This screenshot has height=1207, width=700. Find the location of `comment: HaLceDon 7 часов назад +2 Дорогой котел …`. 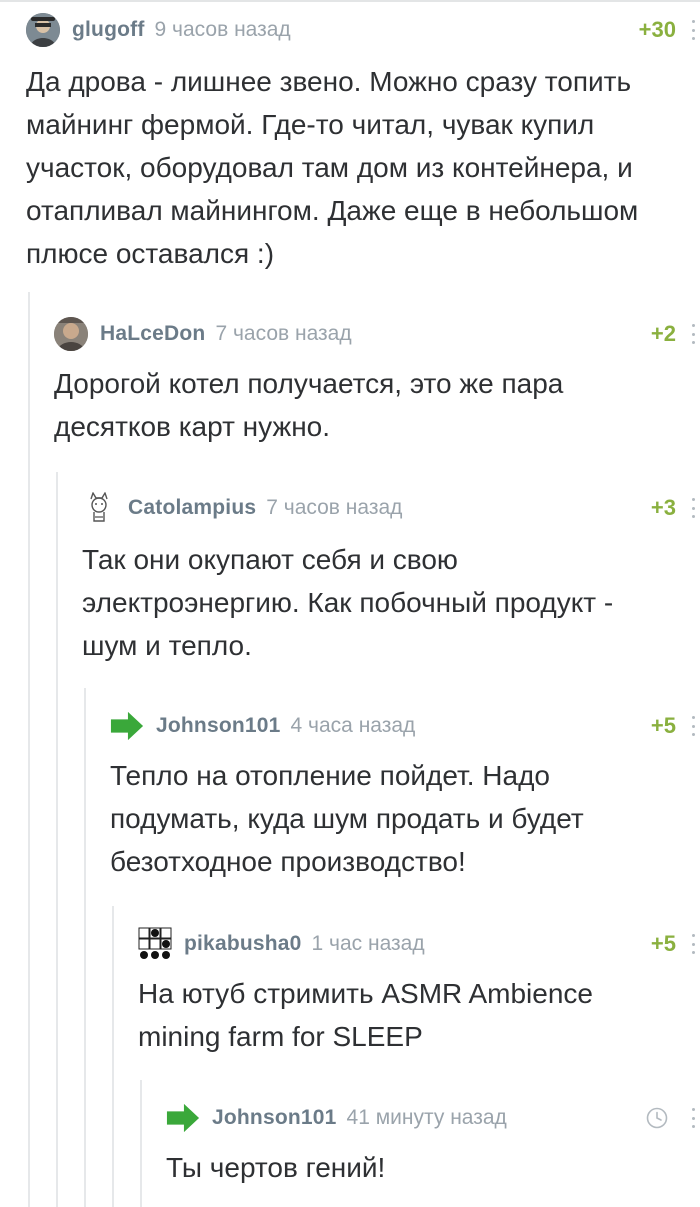

comment: HaLceDon 7 часов назад +2 Дорогой котел … is located at coordinates (377, 385).